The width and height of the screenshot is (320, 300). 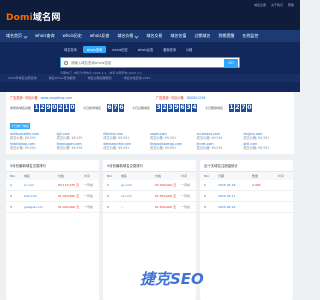 I want to click on list-item: grill.com 成交价格: ¥9,591, so click(x=266, y=146).